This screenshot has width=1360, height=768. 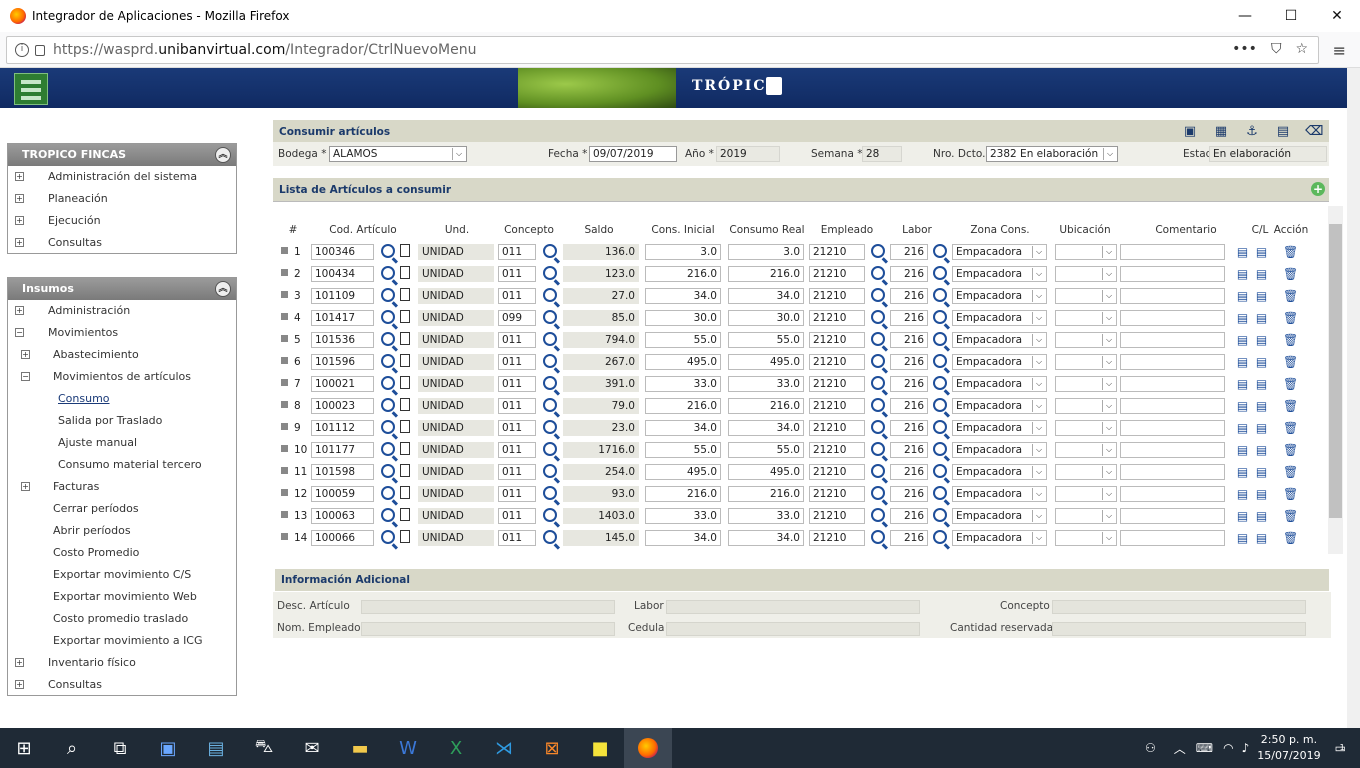 What do you see at coordinates (766, 318) in the screenshot?
I see `consumo-real-input: 30.0` at bounding box center [766, 318].